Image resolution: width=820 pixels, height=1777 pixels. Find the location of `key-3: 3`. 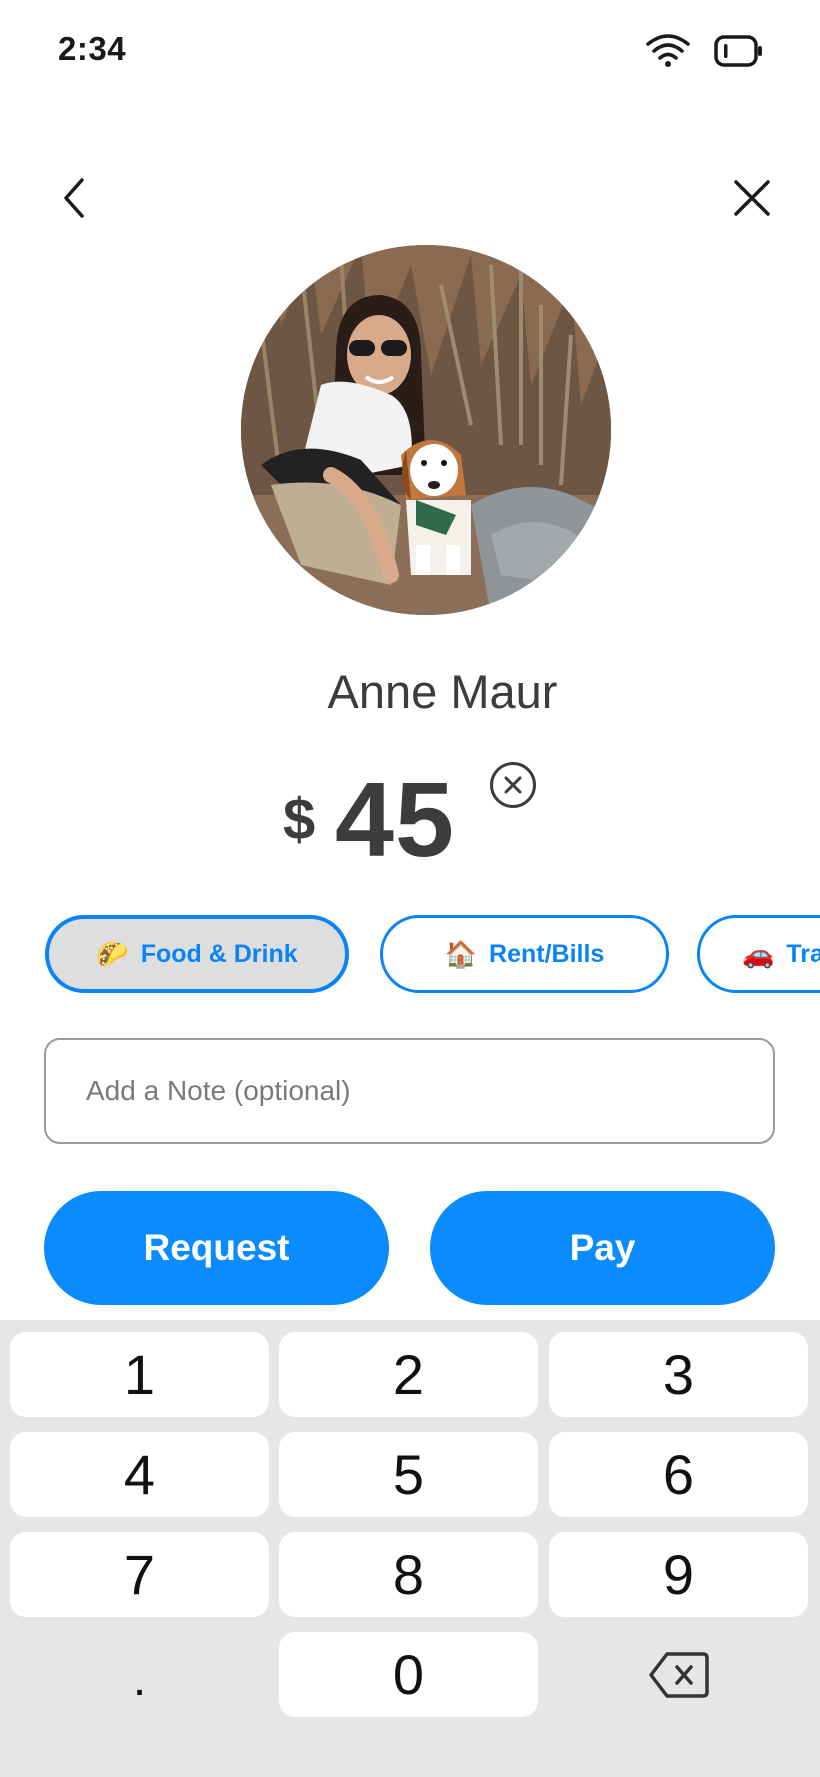

key-3: 3 is located at coordinates (678, 1374).